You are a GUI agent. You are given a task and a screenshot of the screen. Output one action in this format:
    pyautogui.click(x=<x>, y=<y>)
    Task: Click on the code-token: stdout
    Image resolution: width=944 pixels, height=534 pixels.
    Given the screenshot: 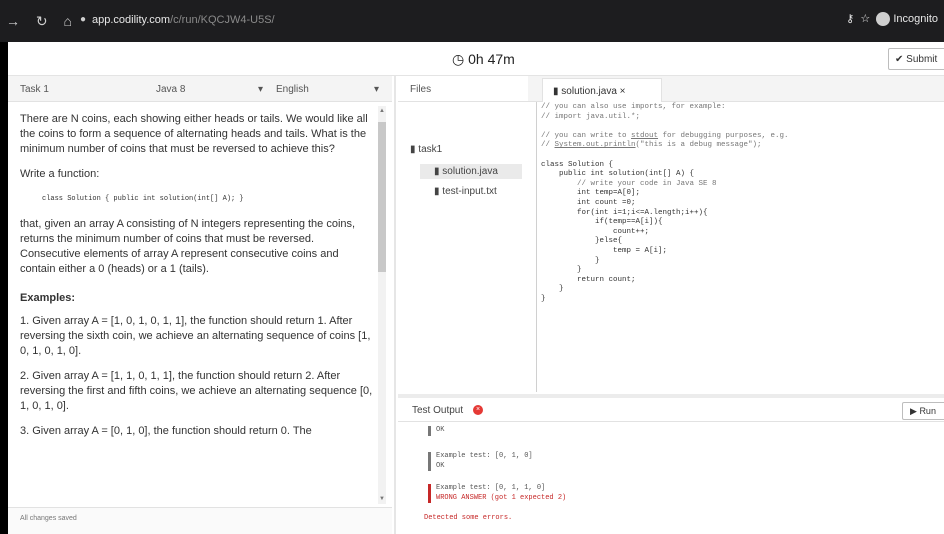 What is the action you would take?
    pyautogui.click(x=645, y=135)
    